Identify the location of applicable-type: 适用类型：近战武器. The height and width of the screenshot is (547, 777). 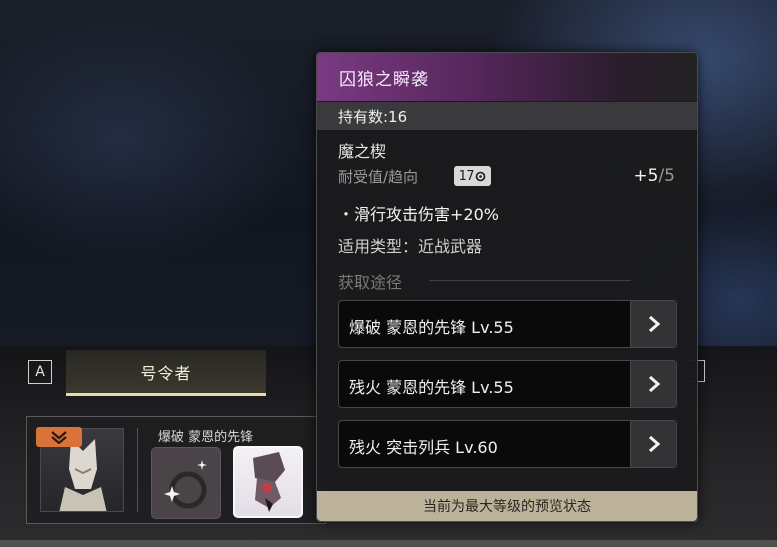
(410, 246).